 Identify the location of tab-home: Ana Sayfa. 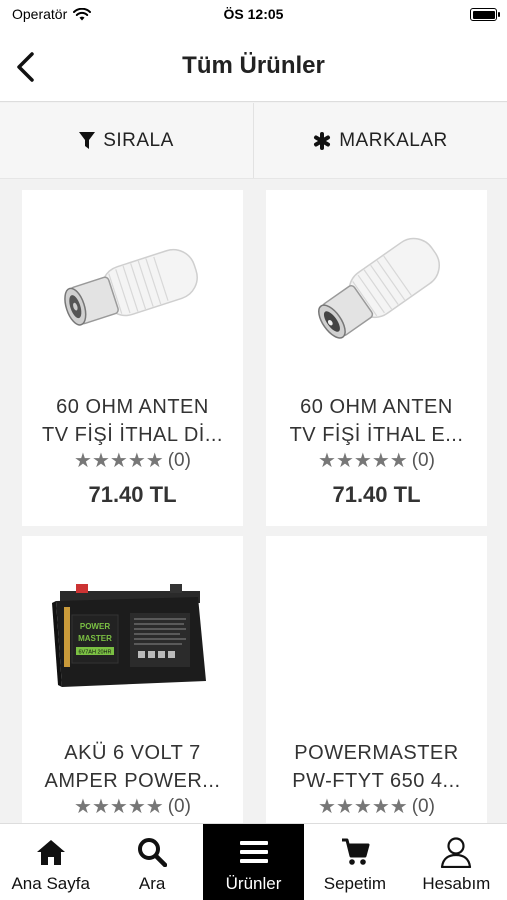
(50, 862).